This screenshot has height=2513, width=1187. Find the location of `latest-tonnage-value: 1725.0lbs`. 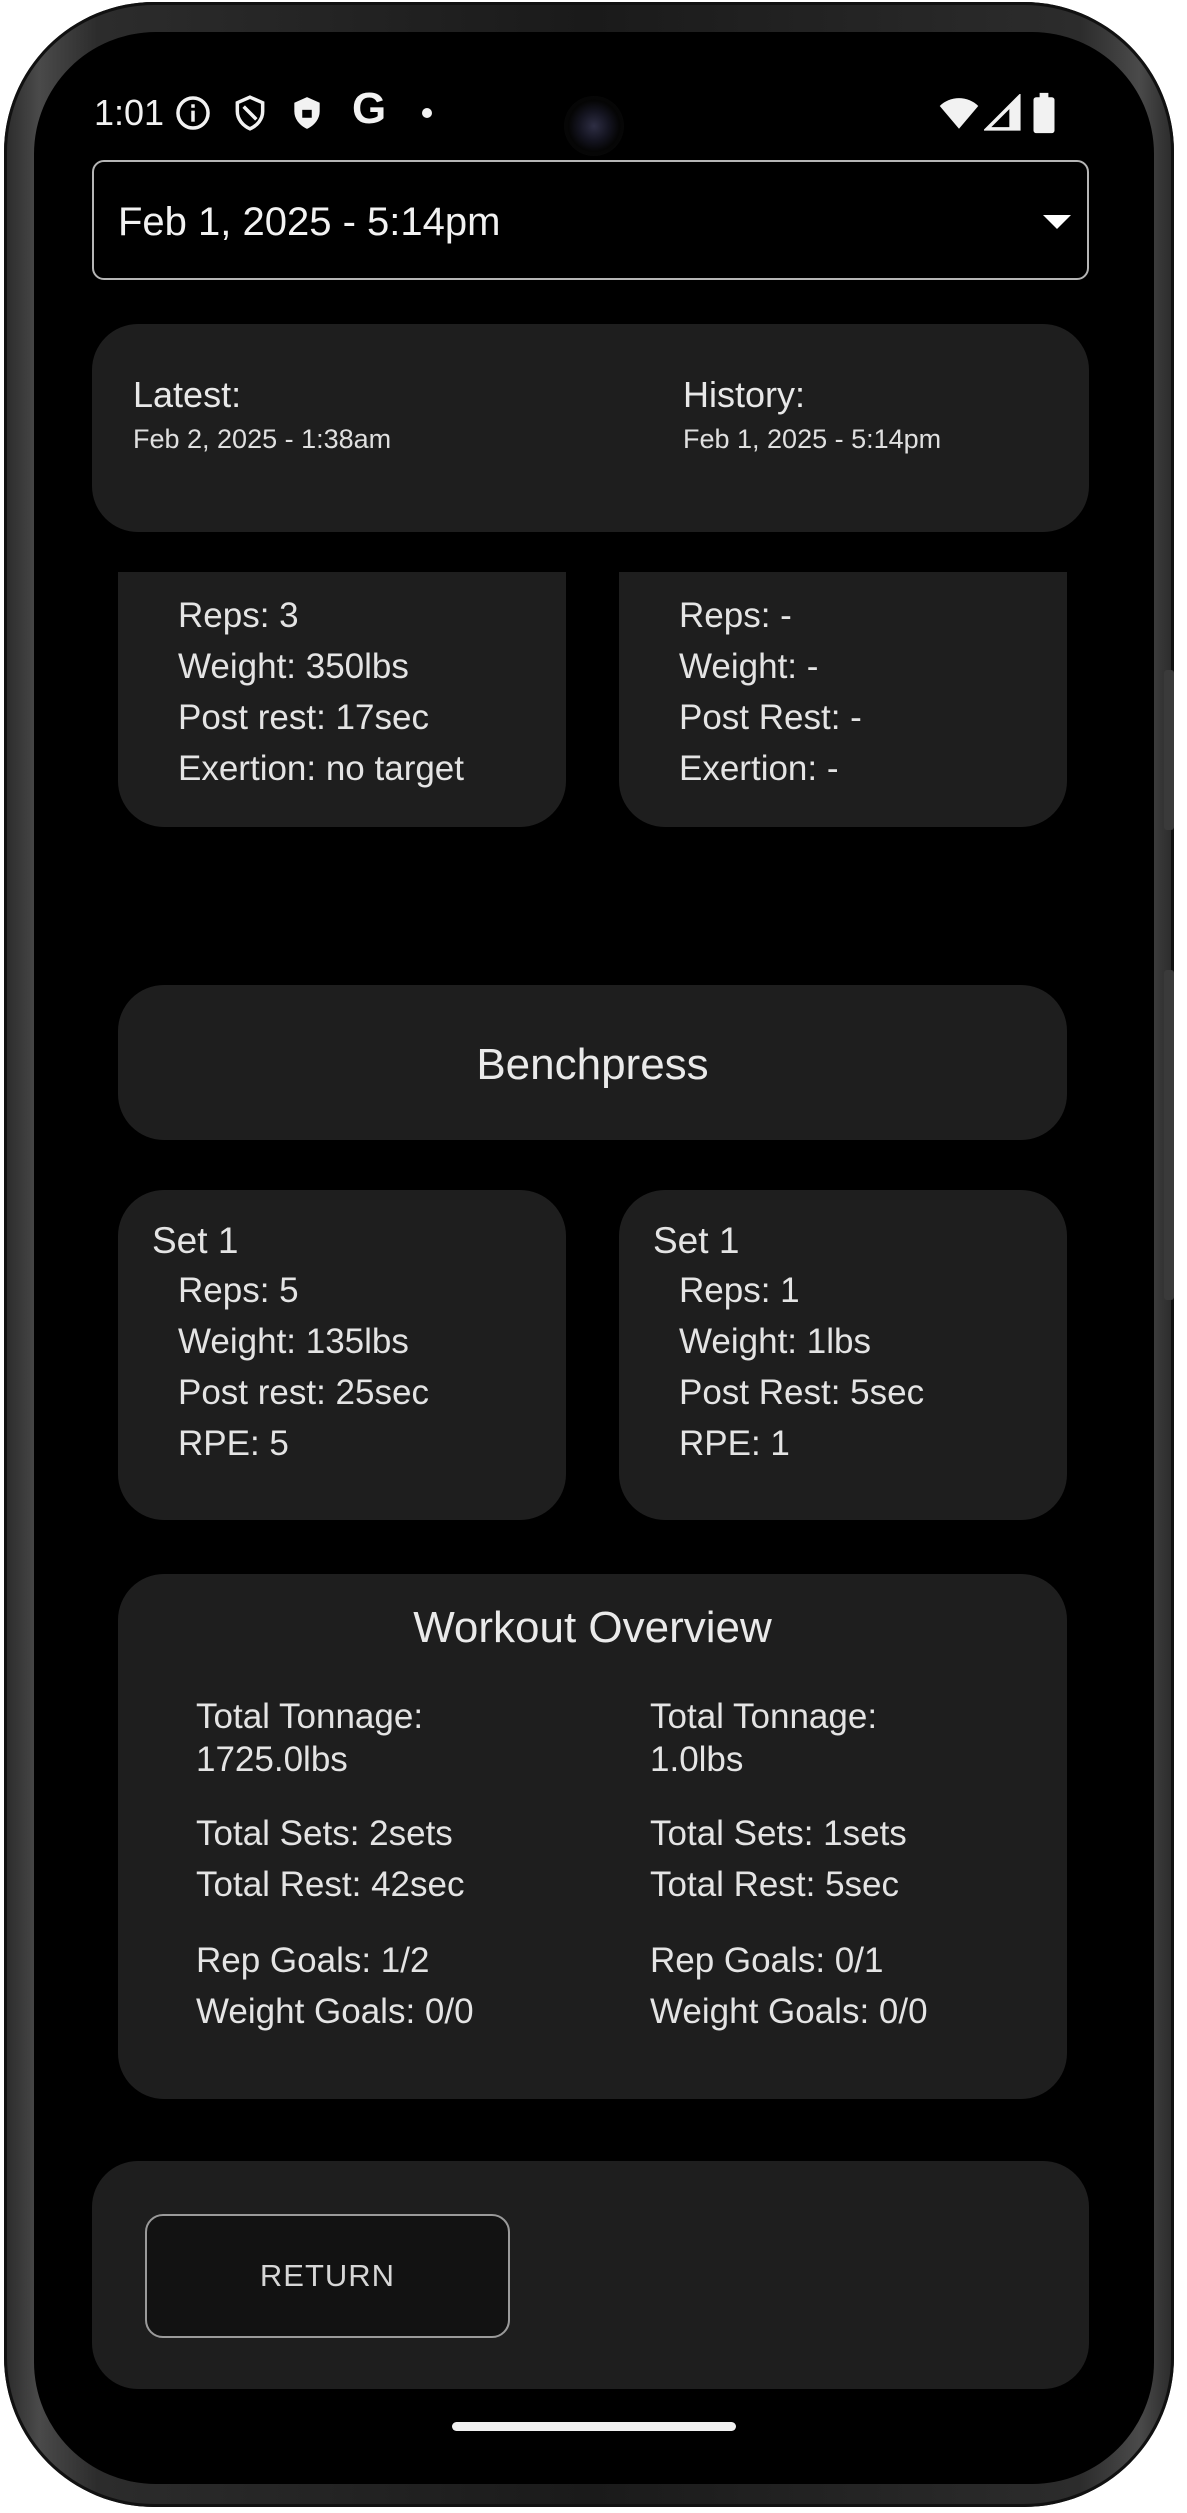

latest-tonnage-value: 1725.0lbs is located at coordinates (272, 1759).